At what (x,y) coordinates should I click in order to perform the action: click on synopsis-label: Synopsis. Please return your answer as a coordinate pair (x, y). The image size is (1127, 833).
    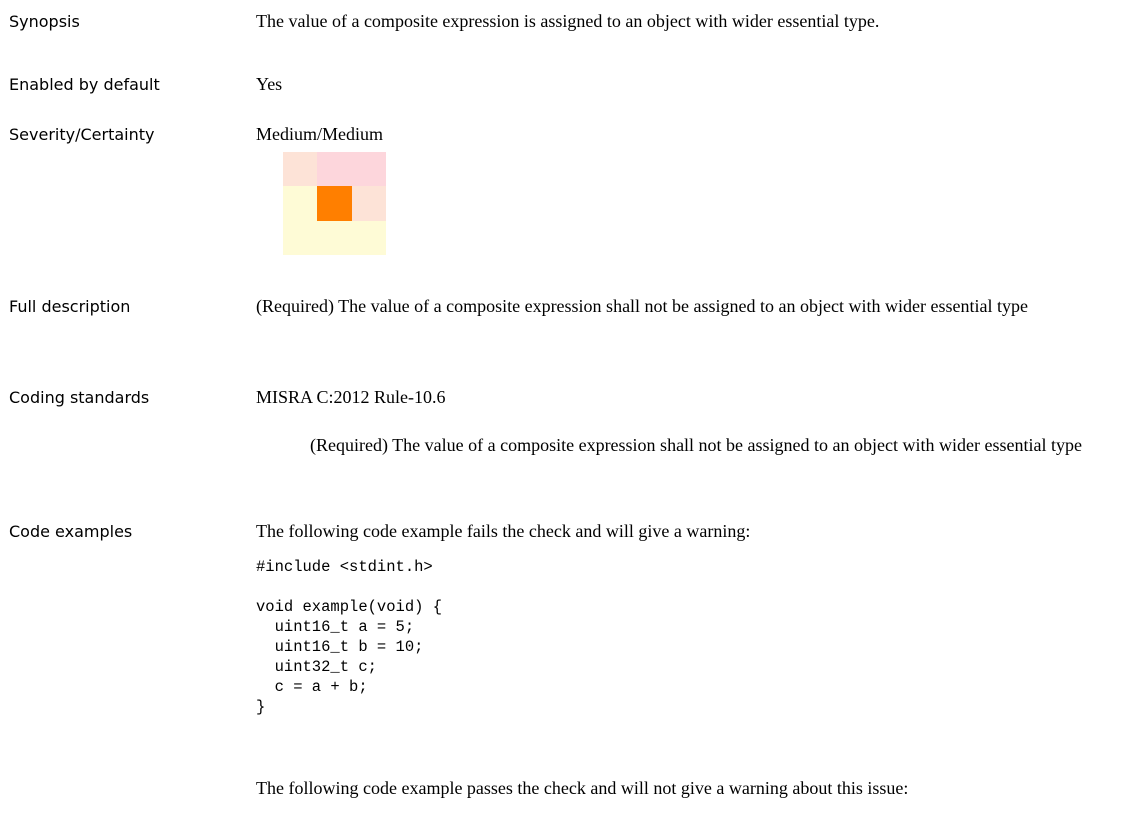
    Looking at the image, I should click on (44, 21).